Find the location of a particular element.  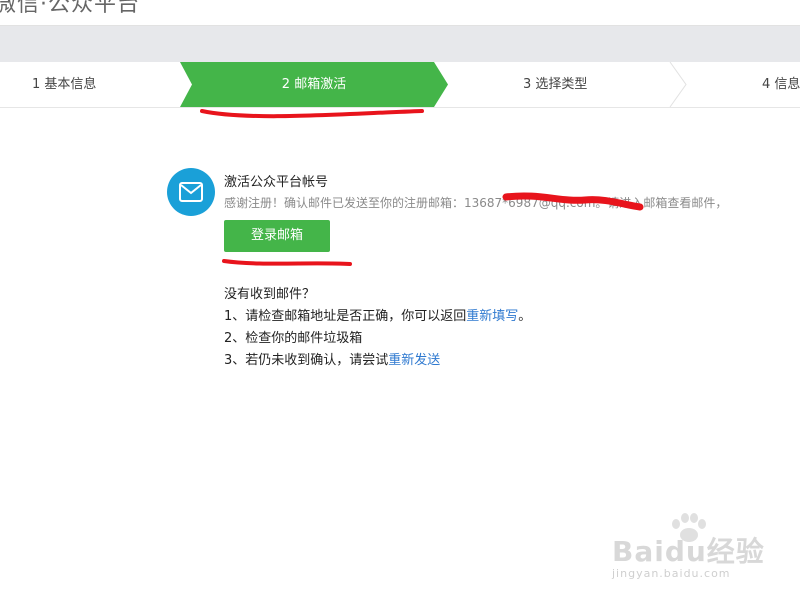

help-line-3: 3、若仍未收到确认，请尝试重新发送 is located at coordinates (332, 358).